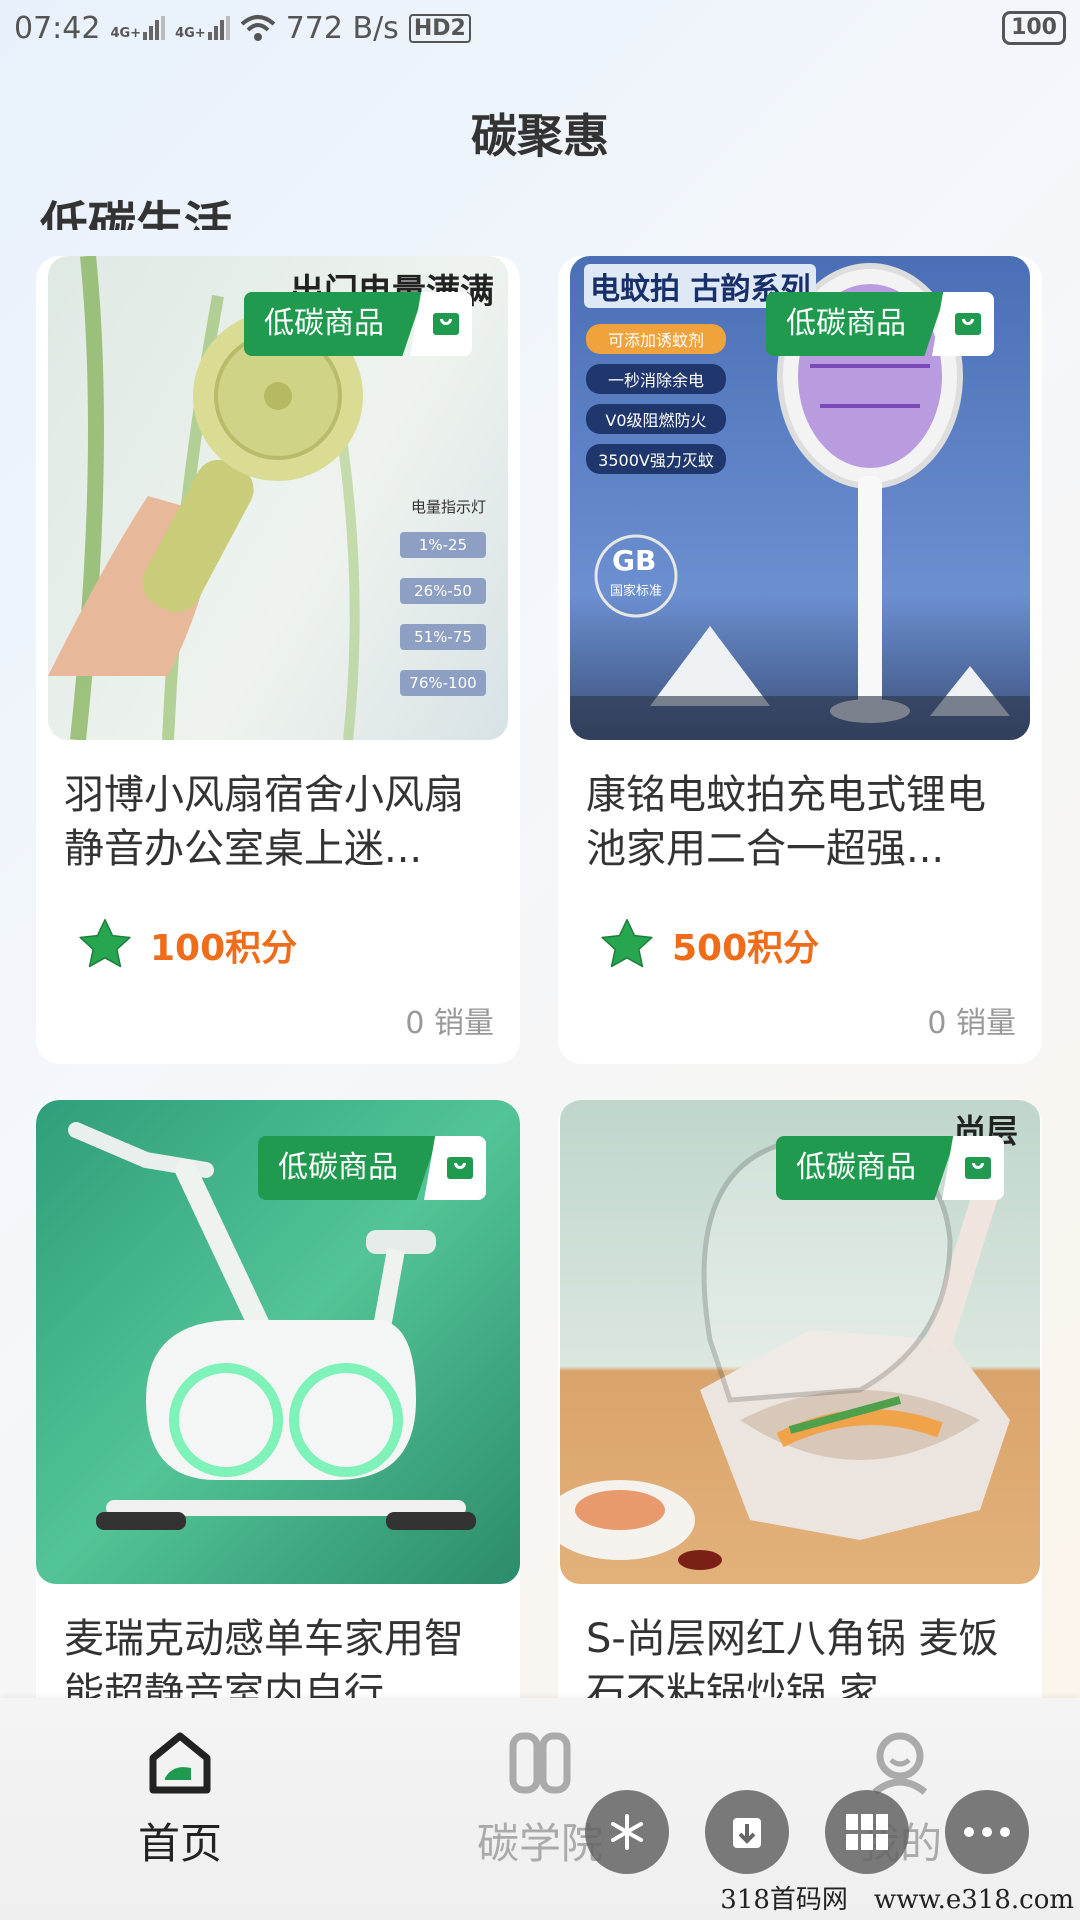 This screenshot has height=1920, width=1080. What do you see at coordinates (540, 1763) in the screenshot?
I see `book-icon` at bounding box center [540, 1763].